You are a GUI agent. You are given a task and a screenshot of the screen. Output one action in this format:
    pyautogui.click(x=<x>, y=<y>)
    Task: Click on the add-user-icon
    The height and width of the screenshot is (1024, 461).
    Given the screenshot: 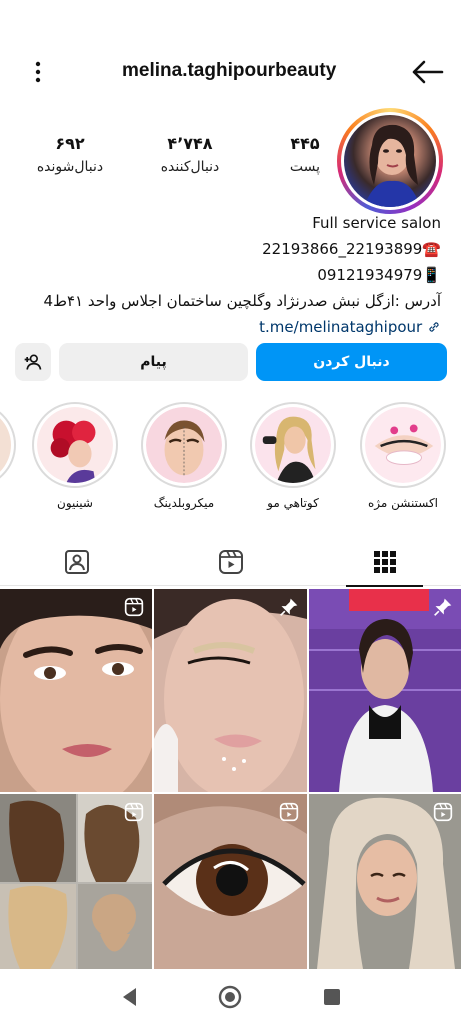 What is the action you would take?
    pyautogui.click(x=33, y=362)
    